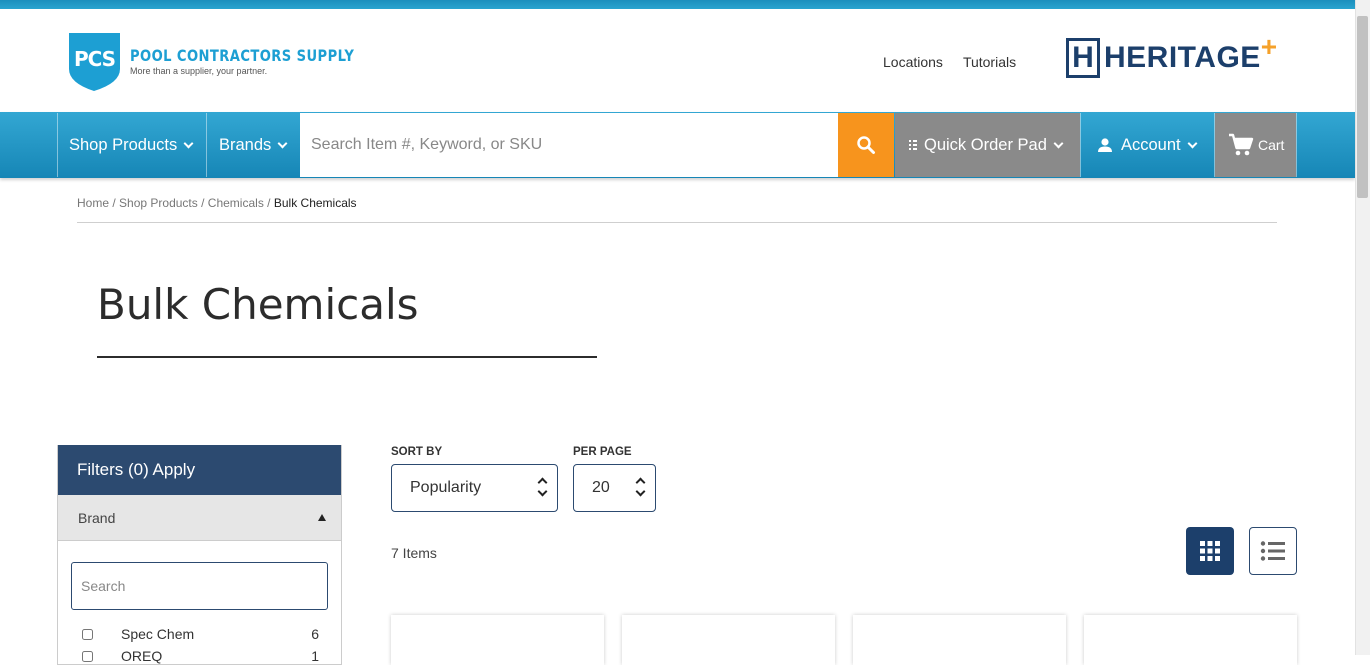  What do you see at coordinates (236, 203) in the screenshot?
I see `breadcrumb-chemicals: Chemicals` at bounding box center [236, 203].